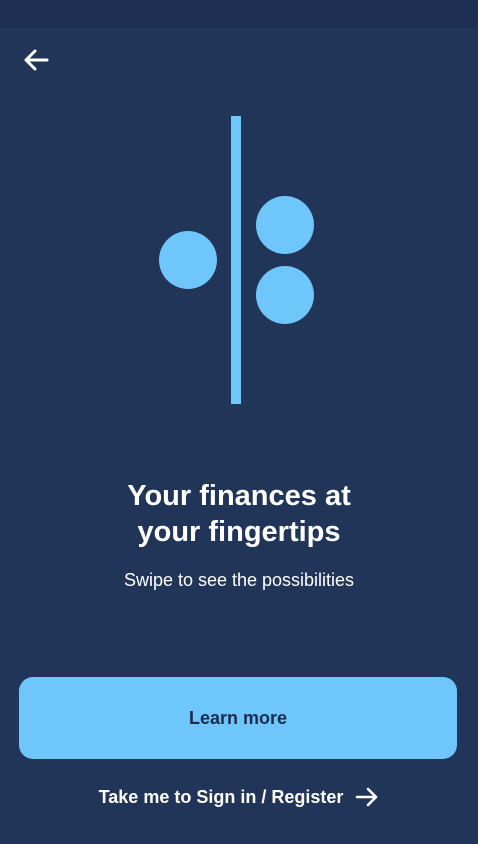 The image size is (478, 844). What do you see at coordinates (285, 225) in the screenshot?
I see `top-right-dot` at bounding box center [285, 225].